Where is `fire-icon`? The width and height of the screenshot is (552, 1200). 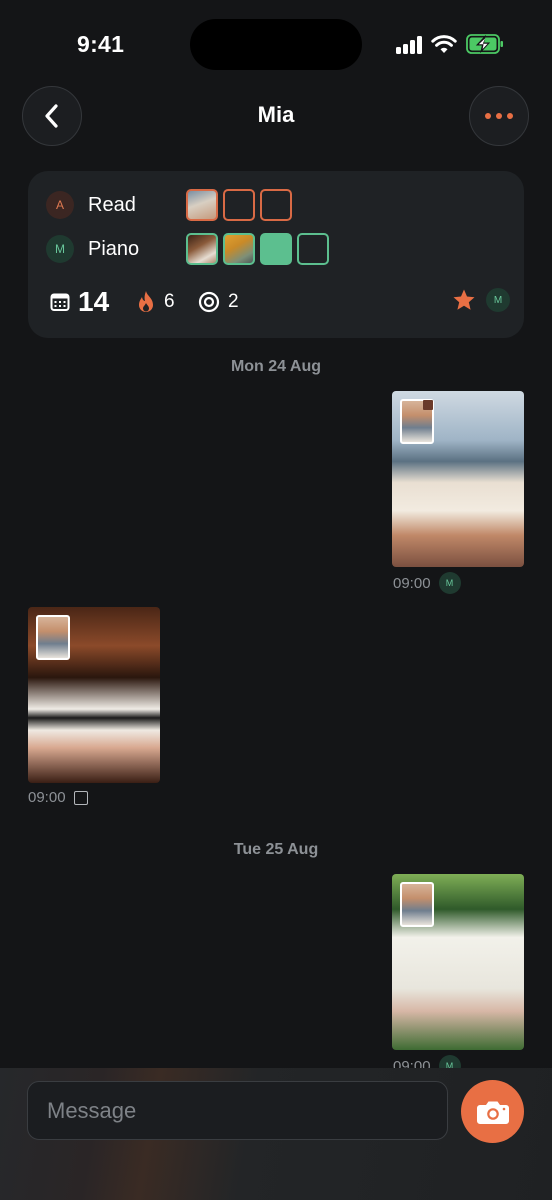 fire-icon is located at coordinates (146, 301).